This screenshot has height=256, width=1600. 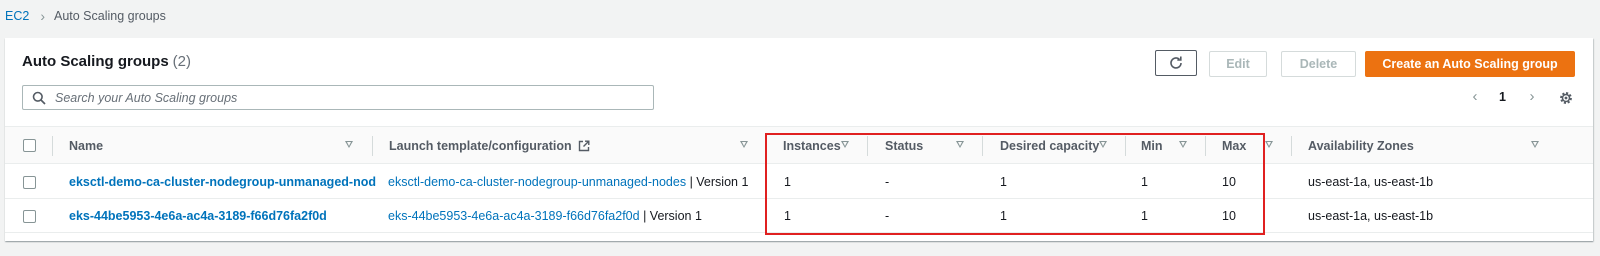 I want to click on select-all-checkbox, so click(x=29, y=145).